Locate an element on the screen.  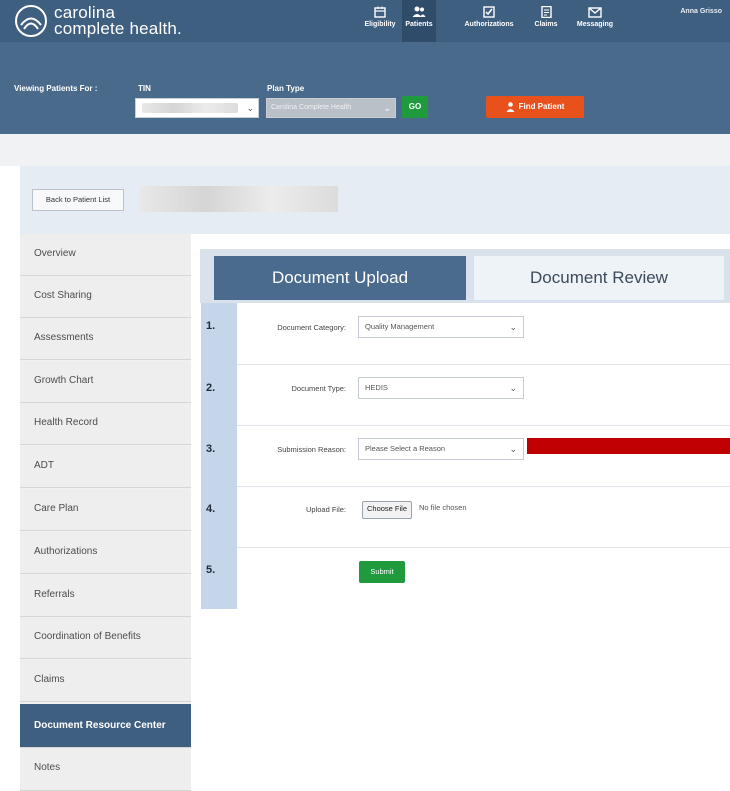
tab-document-upload: Document Upload is located at coordinates (340, 278).